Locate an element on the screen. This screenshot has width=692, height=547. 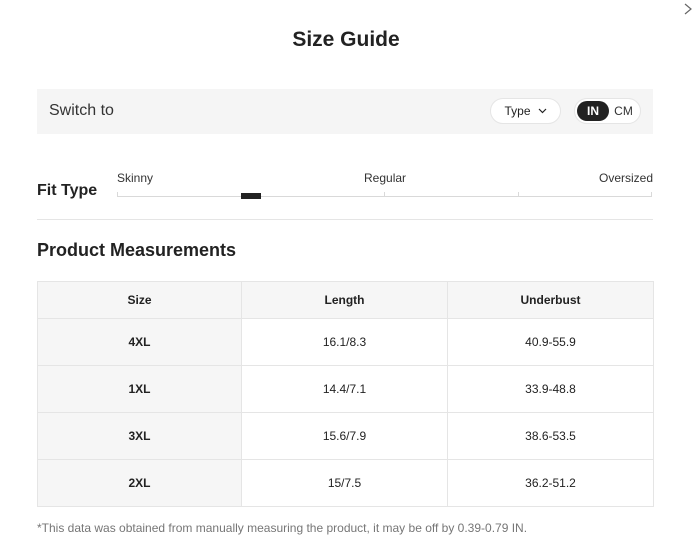
size-cell: 2XL is located at coordinates (139, 483).